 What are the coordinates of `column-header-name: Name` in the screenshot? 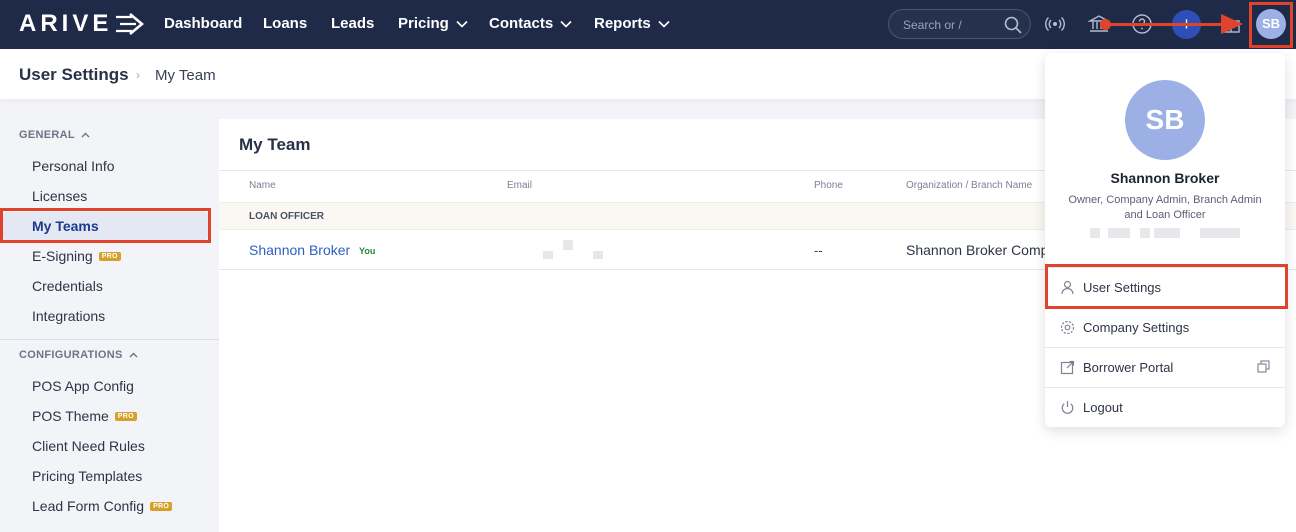 It's located at (262, 185).